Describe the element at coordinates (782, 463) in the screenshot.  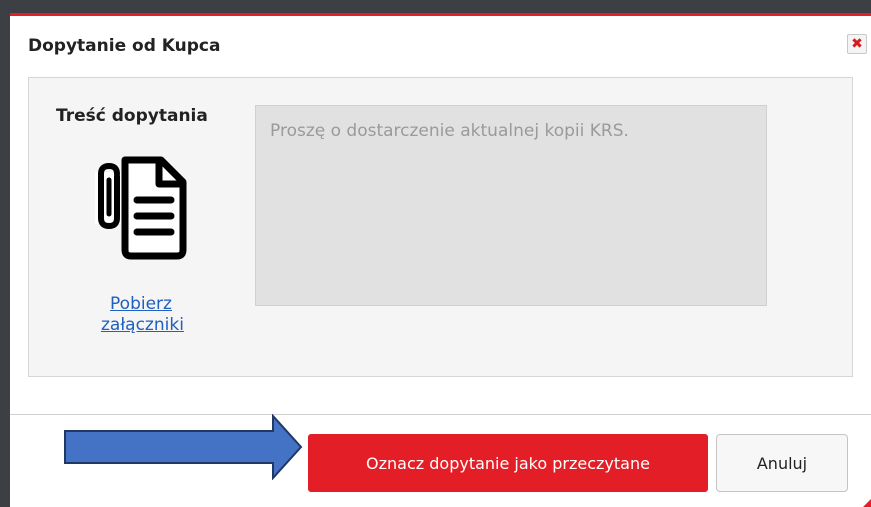
I see `cancel-button: Anuluj` at that location.